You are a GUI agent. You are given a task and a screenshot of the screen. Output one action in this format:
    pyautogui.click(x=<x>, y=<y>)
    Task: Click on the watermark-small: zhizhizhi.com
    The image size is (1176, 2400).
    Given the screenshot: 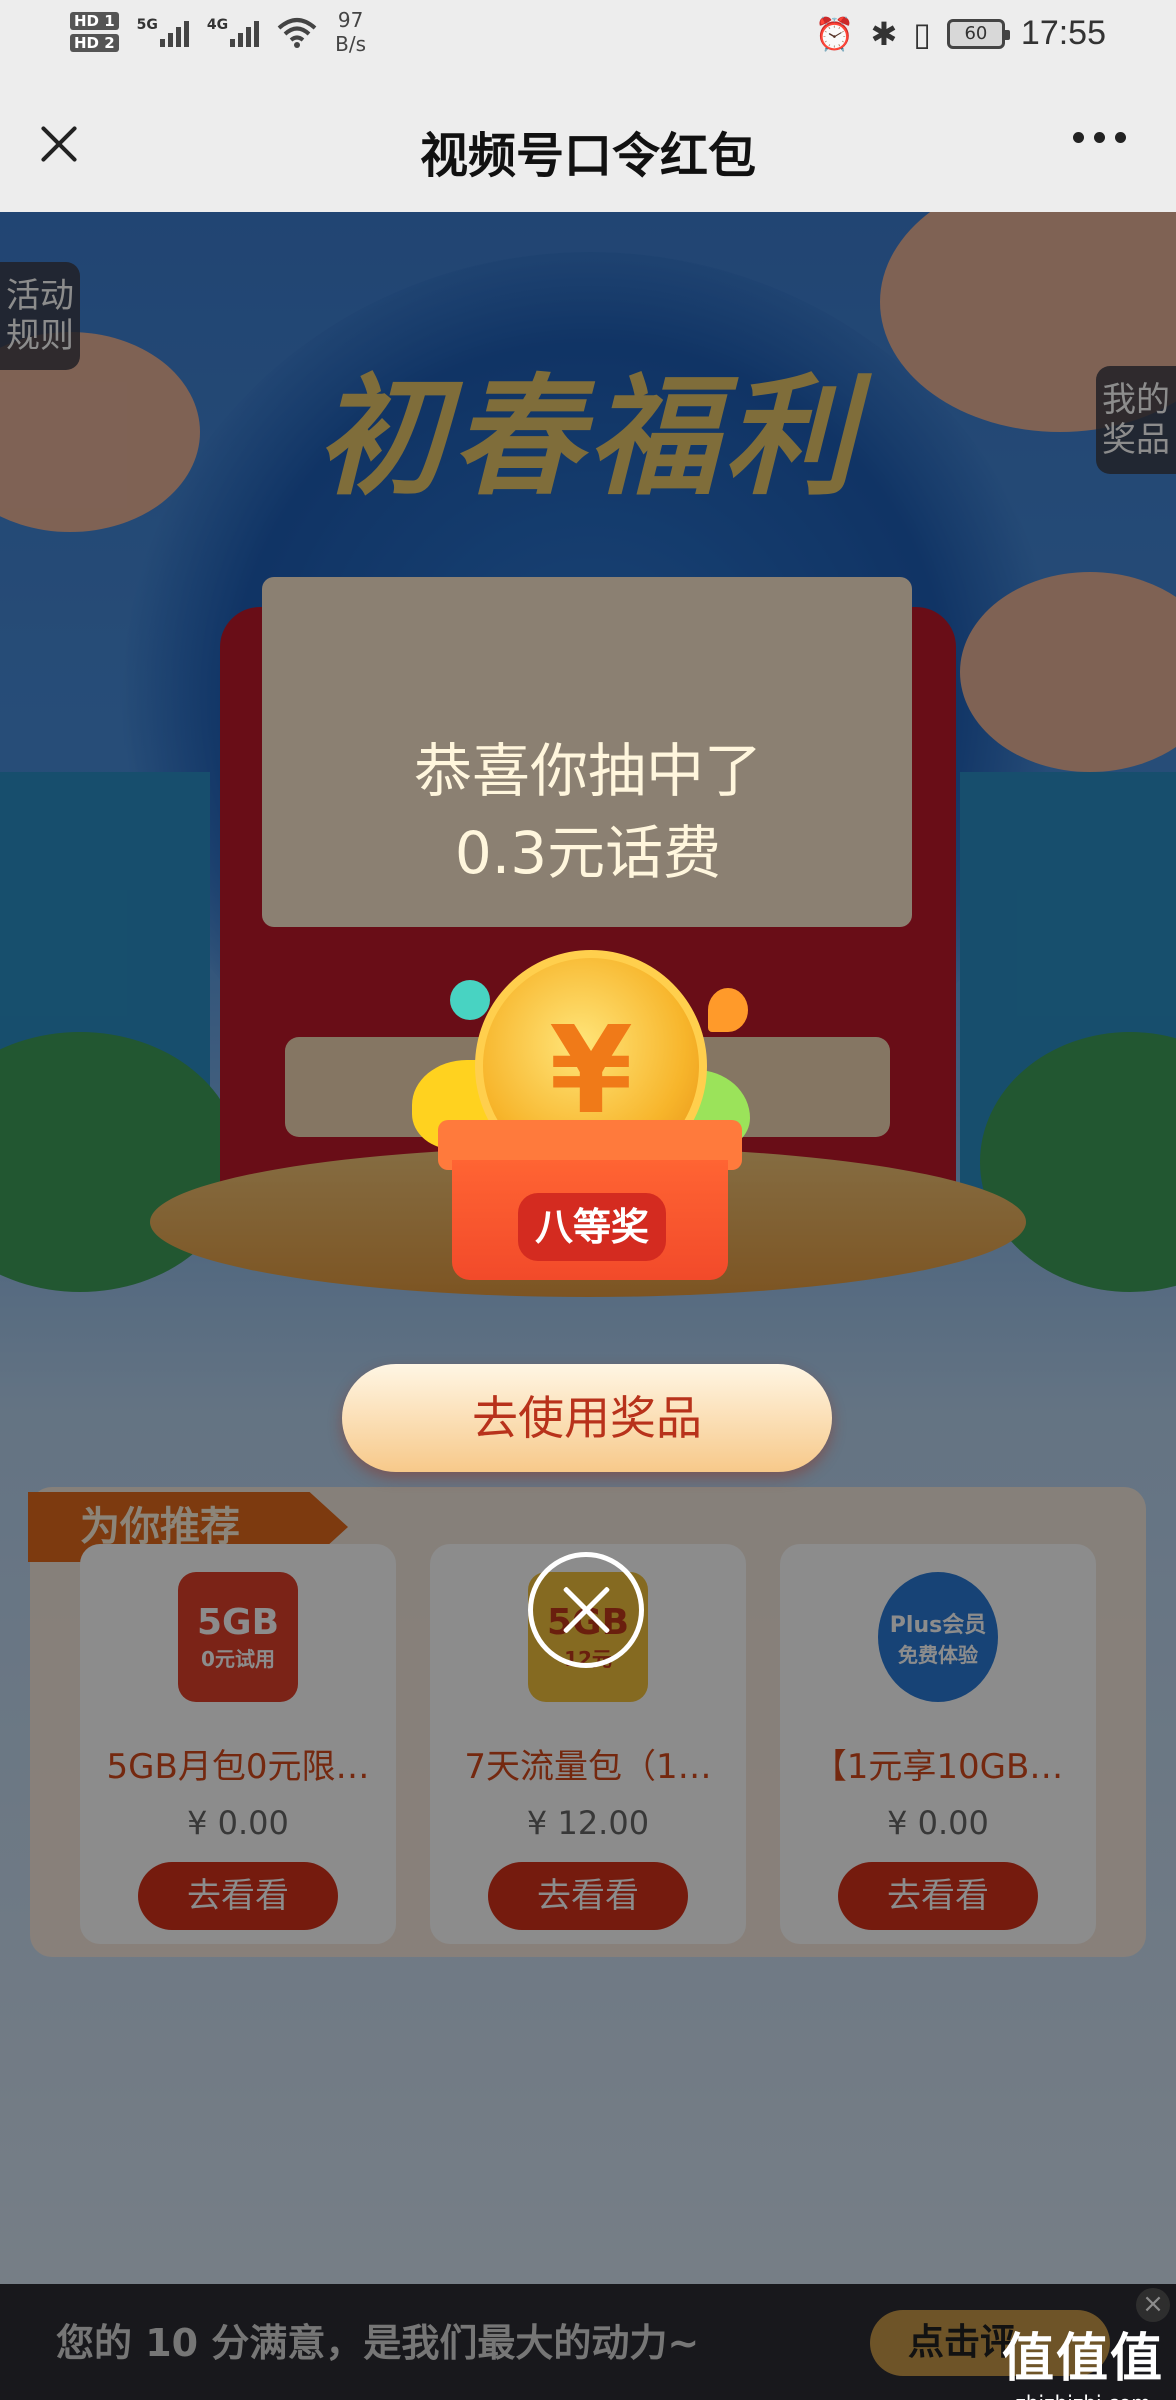 What is the action you would take?
    pyautogui.click(x=1083, y=2395)
    